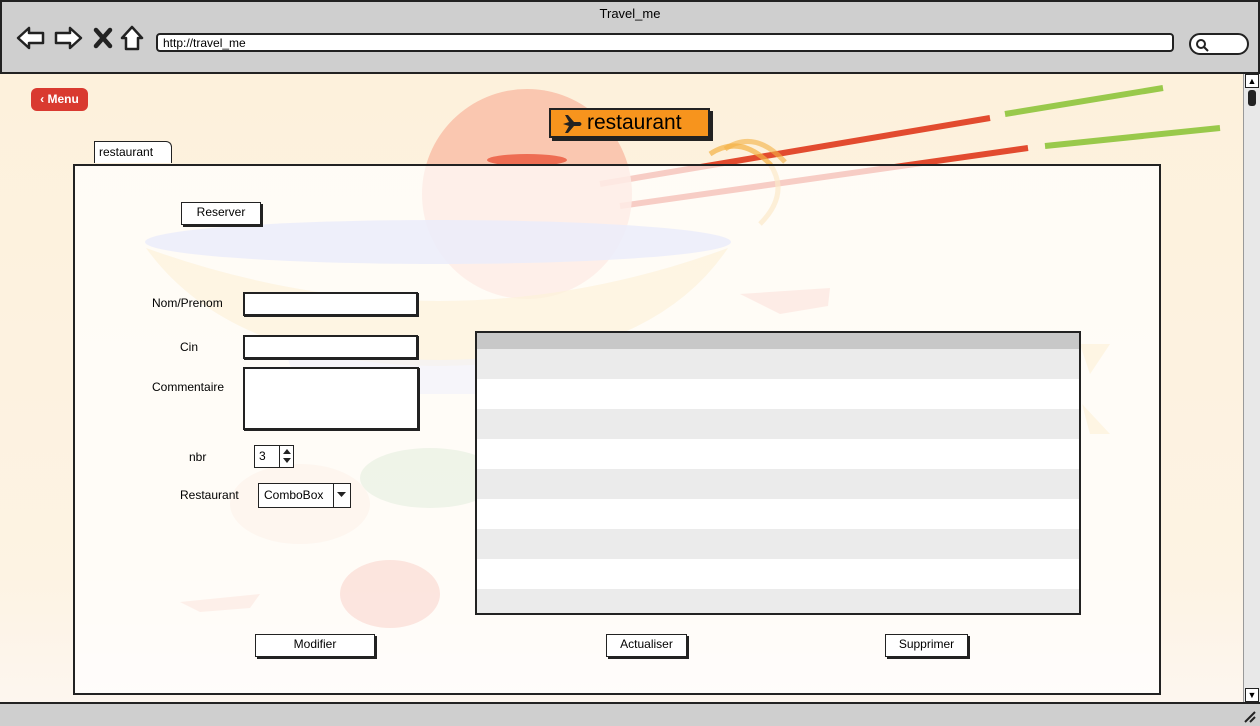  What do you see at coordinates (68, 38) in the screenshot?
I see `forward-icon` at bounding box center [68, 38].